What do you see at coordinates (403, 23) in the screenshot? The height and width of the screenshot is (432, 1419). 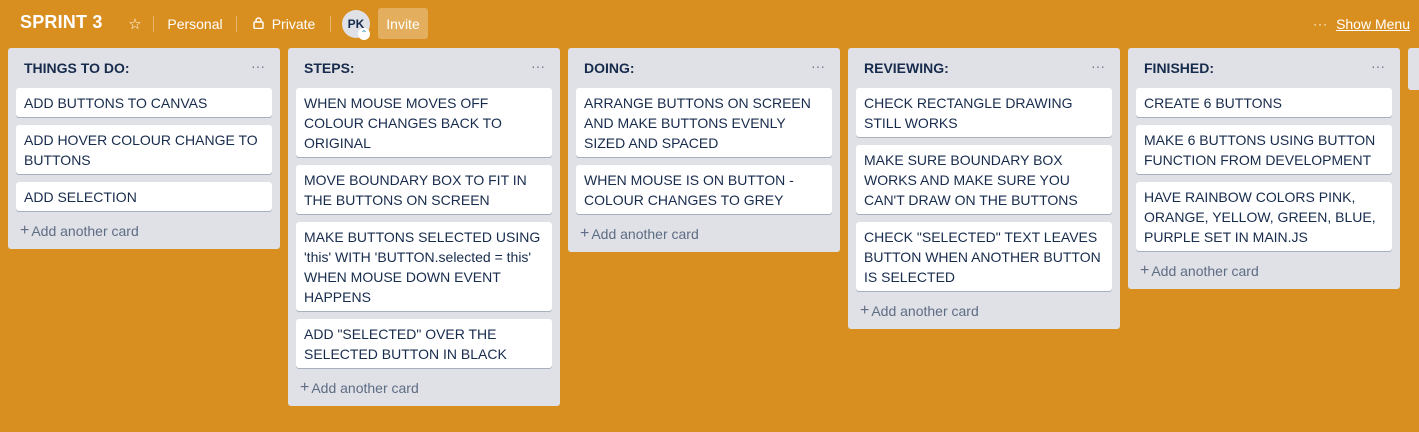 I see `invite-button: Invite` at bounding box center [403, 23].